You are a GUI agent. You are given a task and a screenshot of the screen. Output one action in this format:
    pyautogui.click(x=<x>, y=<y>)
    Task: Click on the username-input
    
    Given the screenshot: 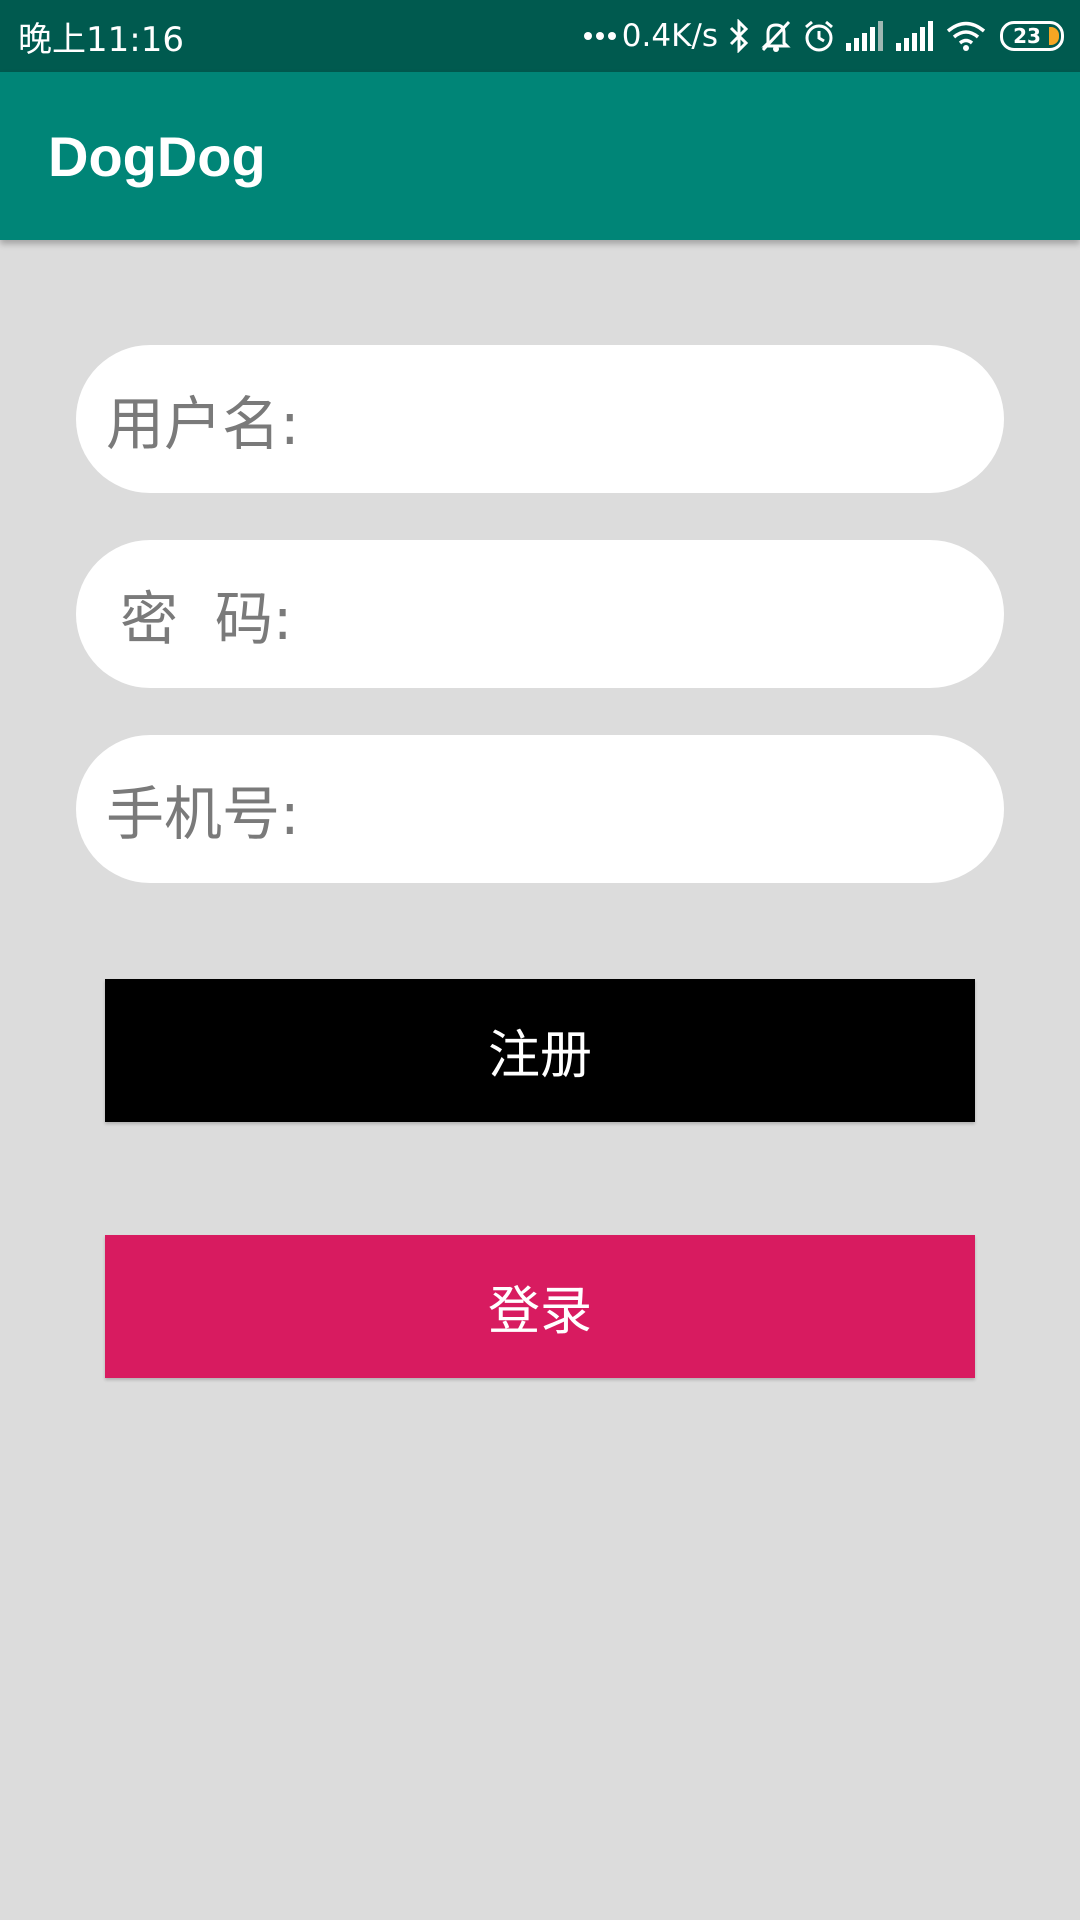 What is the action you would take?
    pyautogui.click(x=681, y=419)
    